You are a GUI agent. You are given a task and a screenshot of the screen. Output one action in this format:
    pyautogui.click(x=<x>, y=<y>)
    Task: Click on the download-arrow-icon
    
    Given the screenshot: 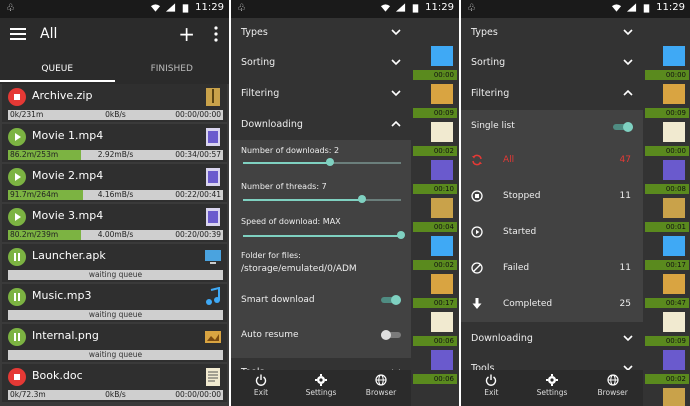 What is the action you would take?
    pyautogui.click(x=477, y=304)
    